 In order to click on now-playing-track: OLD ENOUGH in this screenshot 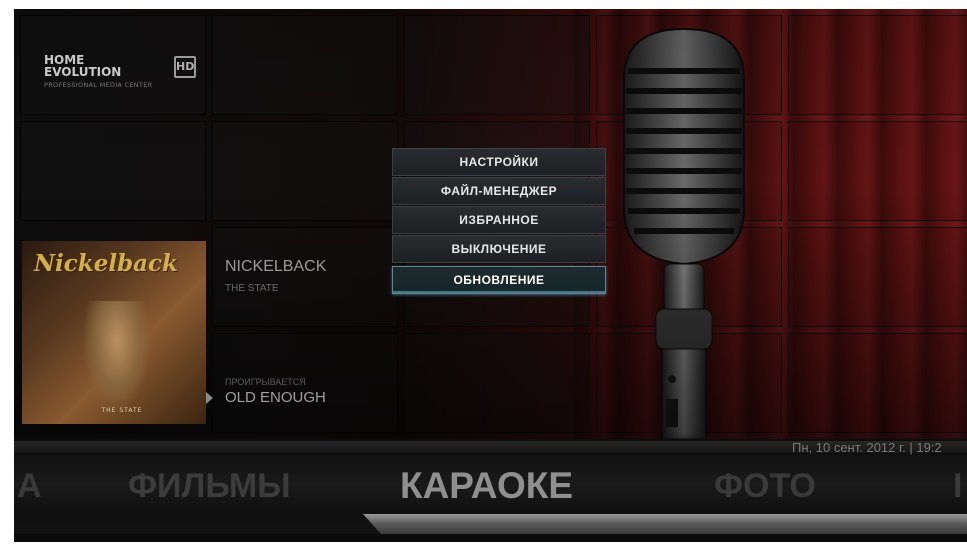, I will do `click(275, 397)`.